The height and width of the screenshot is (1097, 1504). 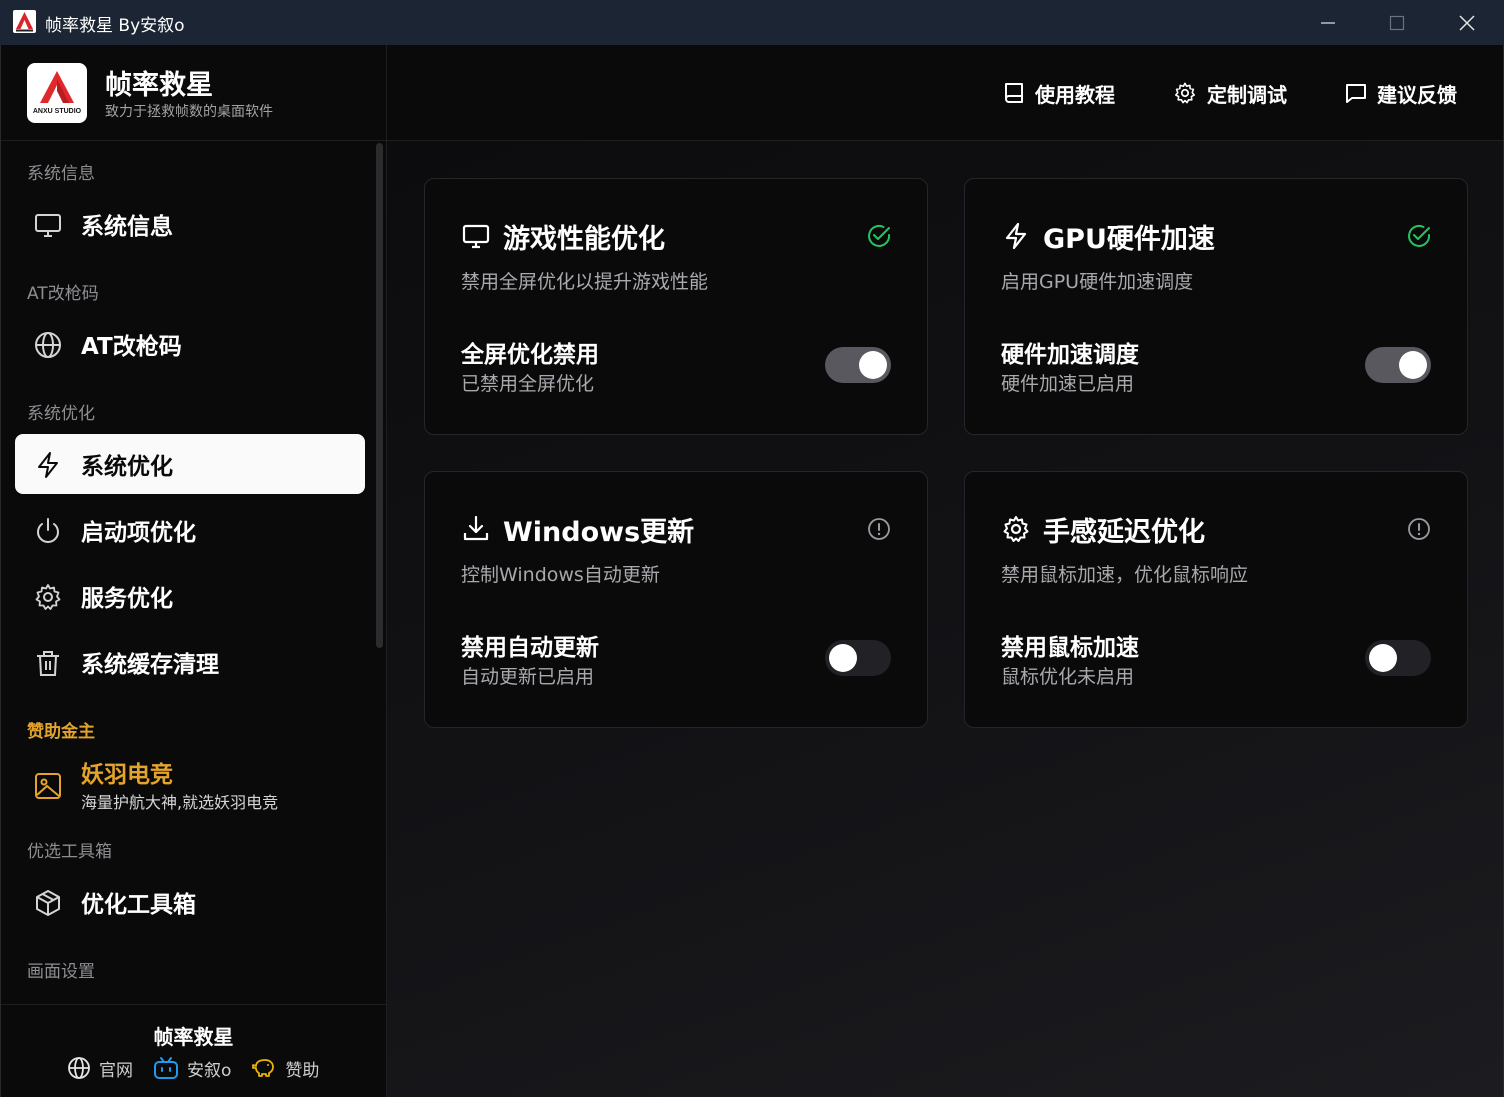 What do you see at coordinates (1125, 575) in the screenshot?
I see `card-description: 禁用鼠标加速，优化鼠标响应` at bounding box center [1125, 575].